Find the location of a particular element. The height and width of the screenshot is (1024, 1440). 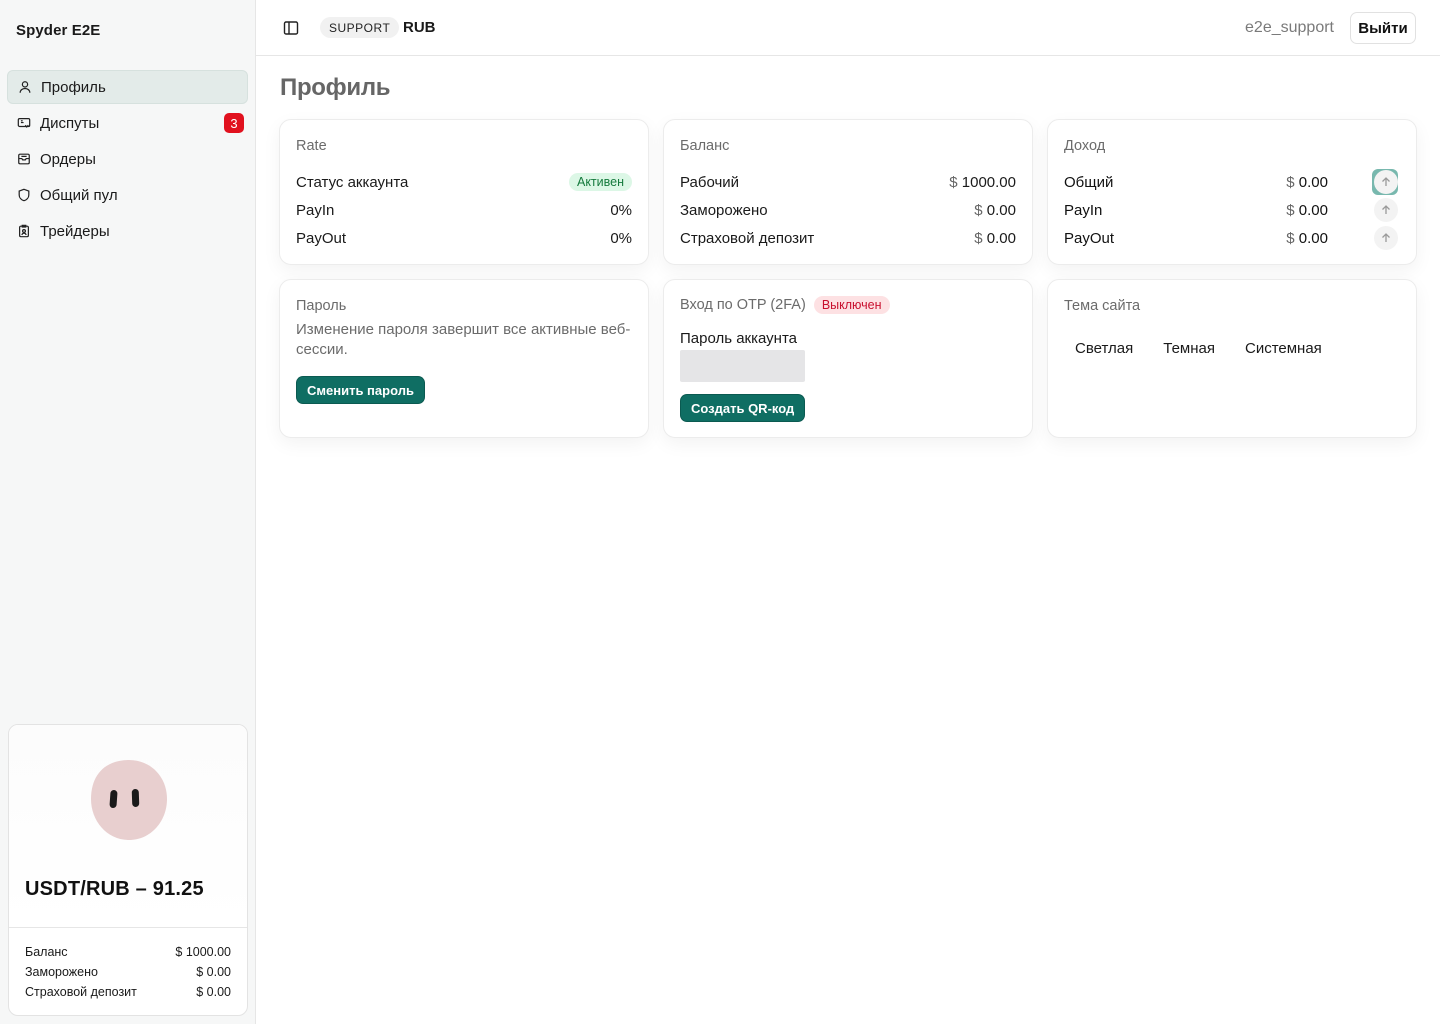

sidebar-item-label: Общий пул is located at coordinates (79, 195).